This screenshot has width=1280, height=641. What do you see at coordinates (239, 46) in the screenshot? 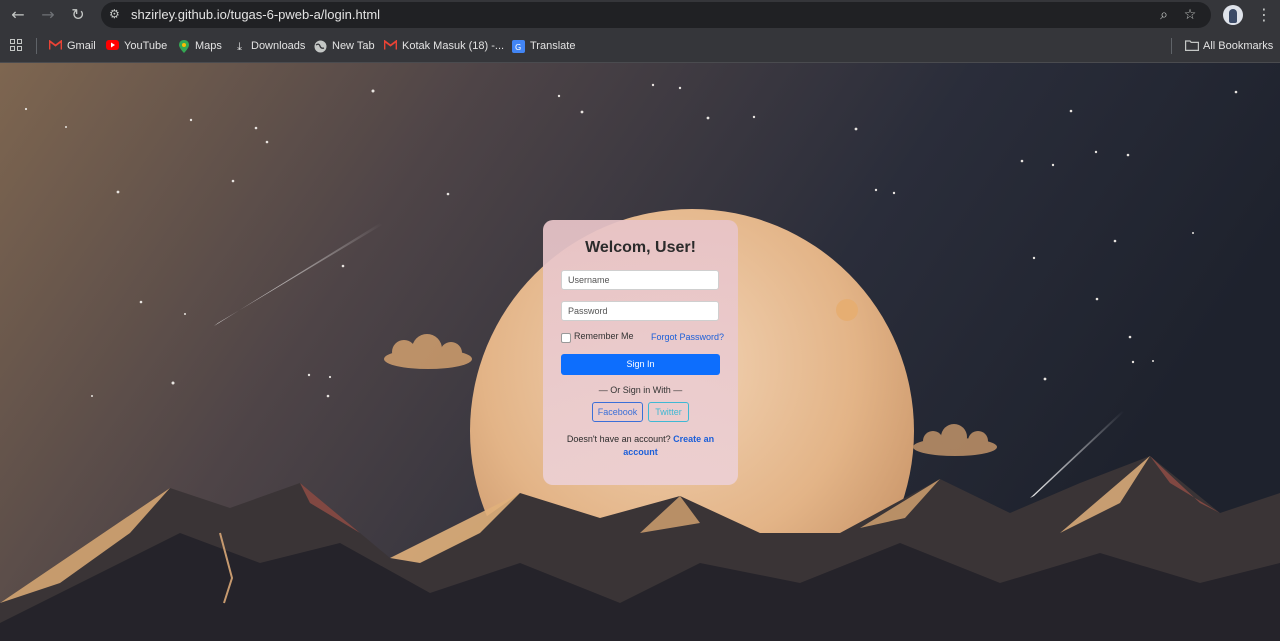
I see `download-icon: ⤓` at bounding box center [239, 46].